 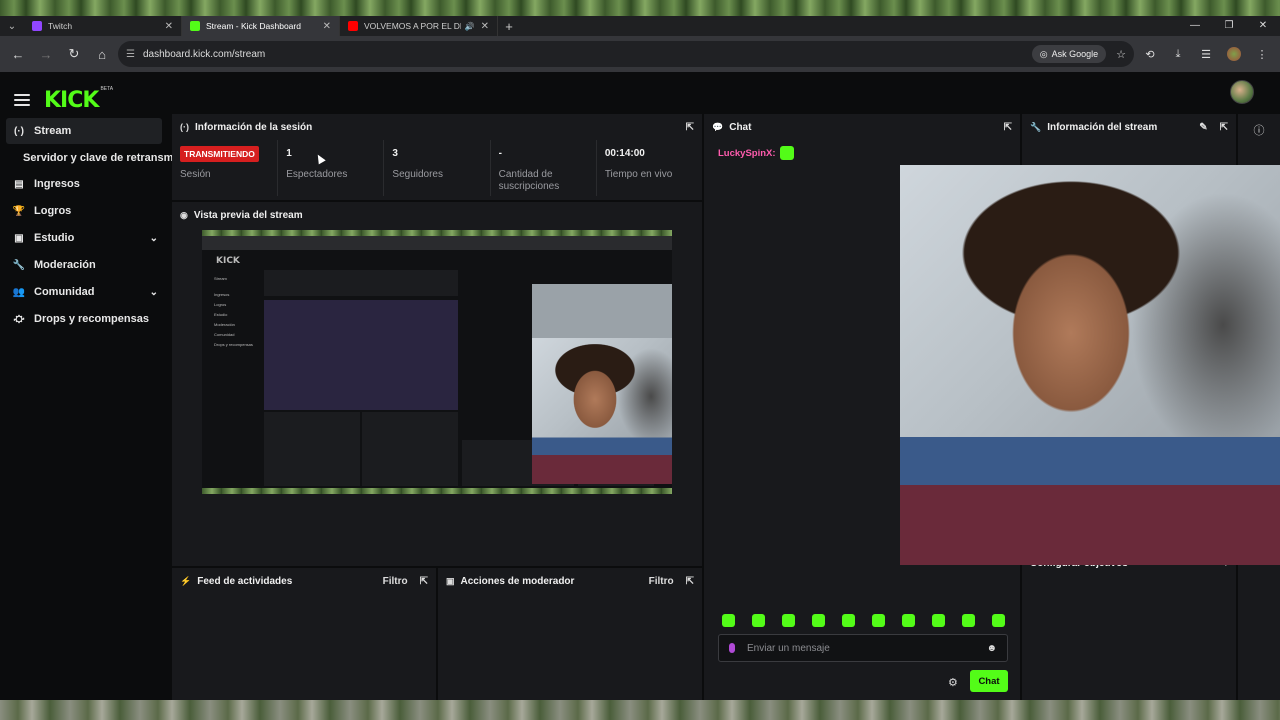 I want to click on settings-gear-icon: ⚙, so click(x=953, y=682).